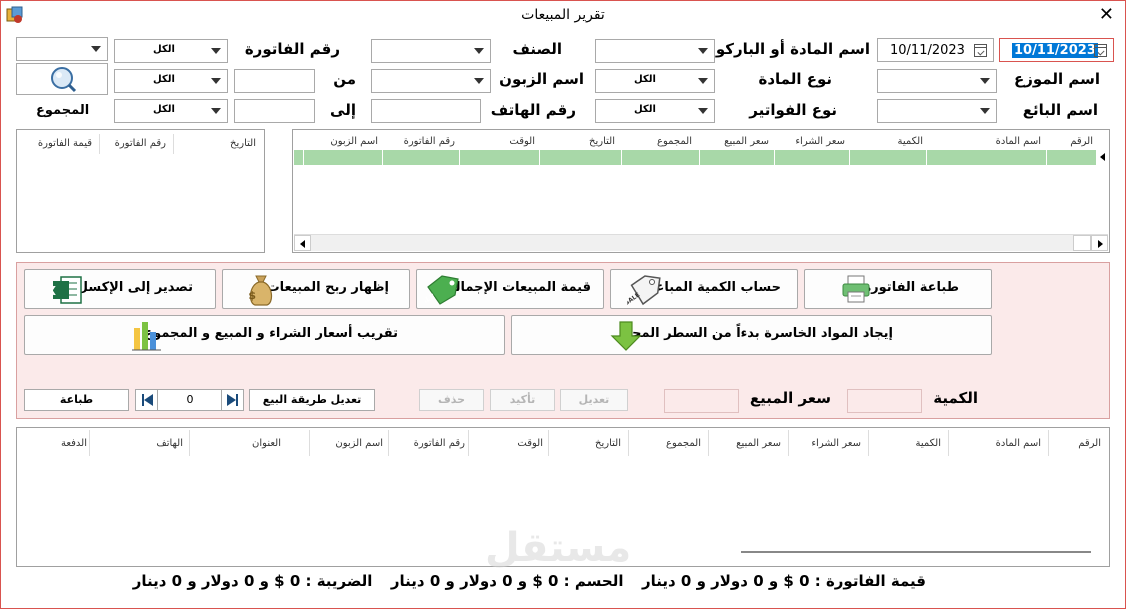  Describe the element at coordinates (327, 287) in the screenshot. I see `show-profit-label: إظهار ربح المبيعات` at that location.